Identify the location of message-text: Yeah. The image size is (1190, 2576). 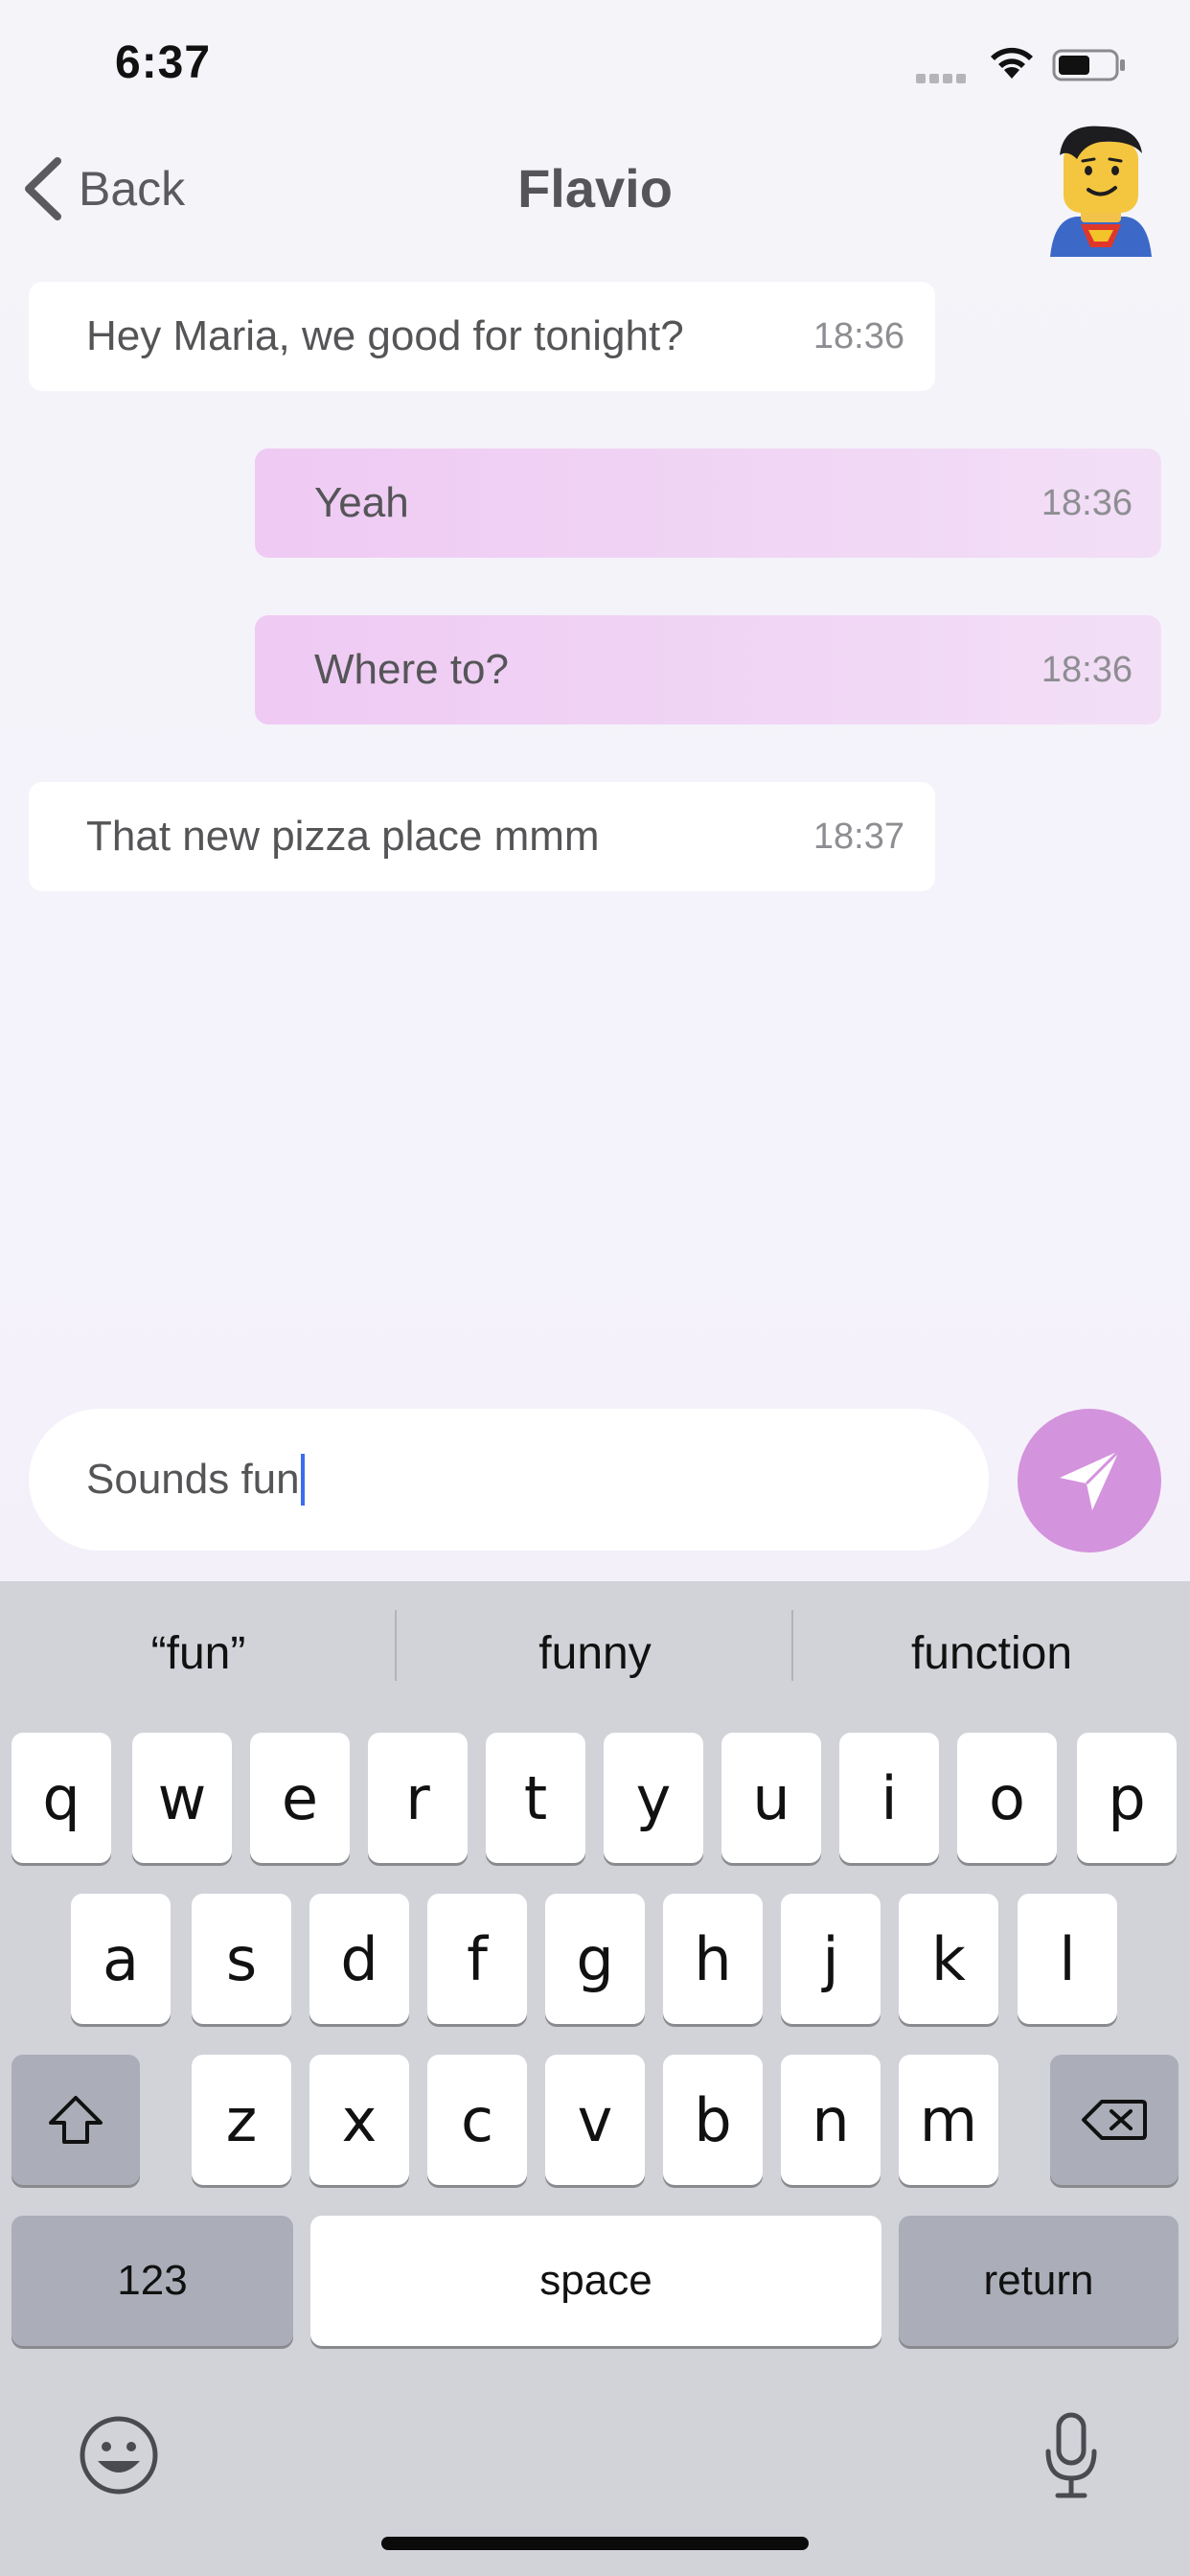
(362, 502).